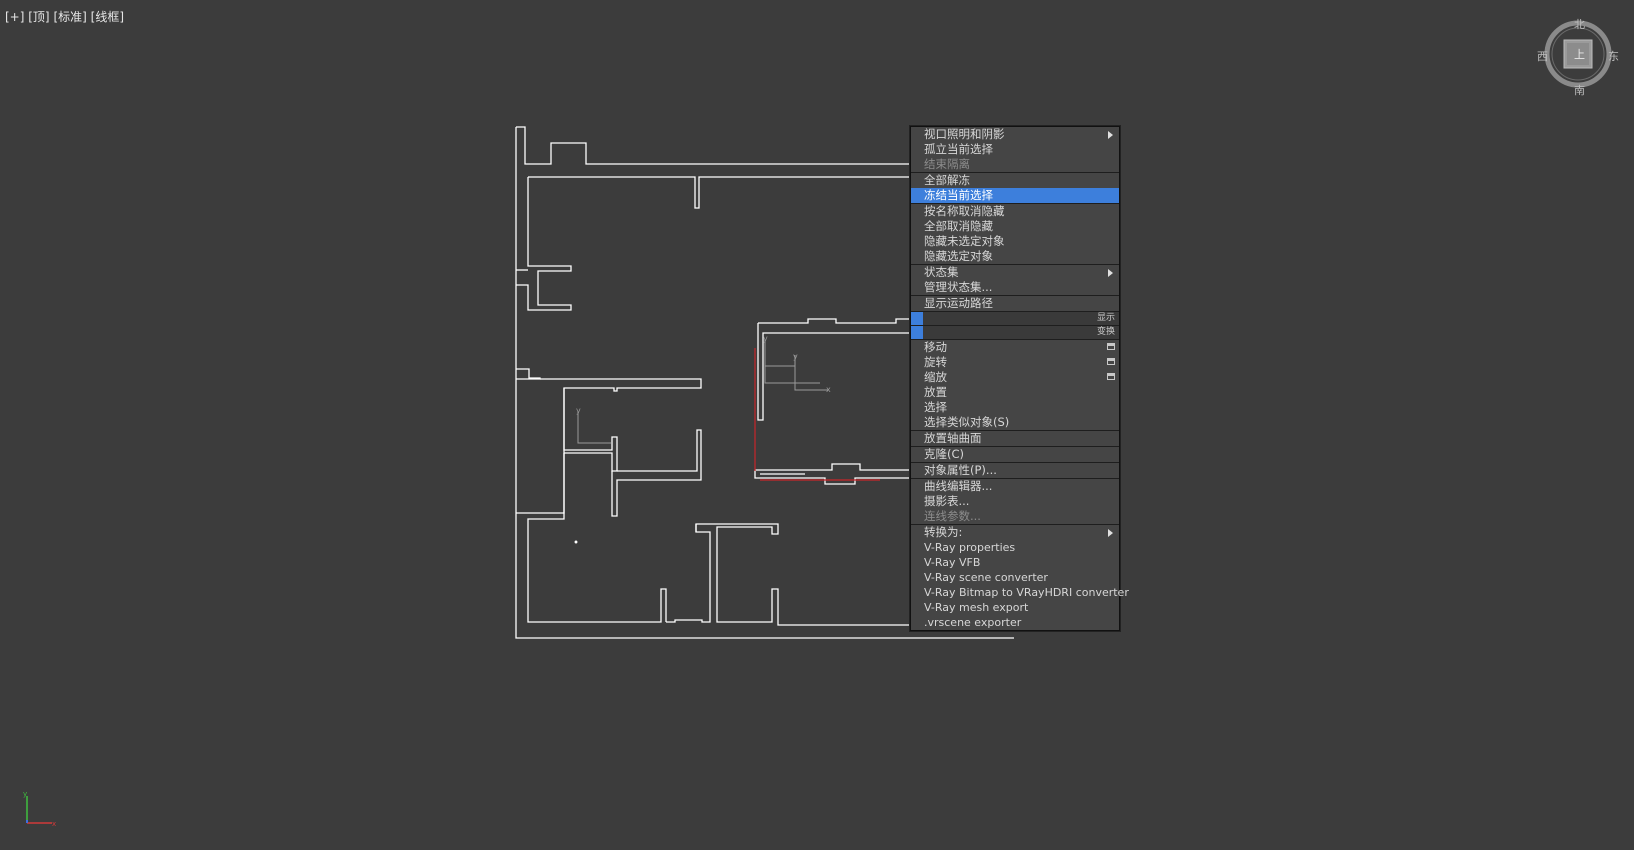  What do you see at coordinates (958, 226) in the screenshot?
I see `menu-item-label: 全部取消隐藏` at bounding box center [958, 226].